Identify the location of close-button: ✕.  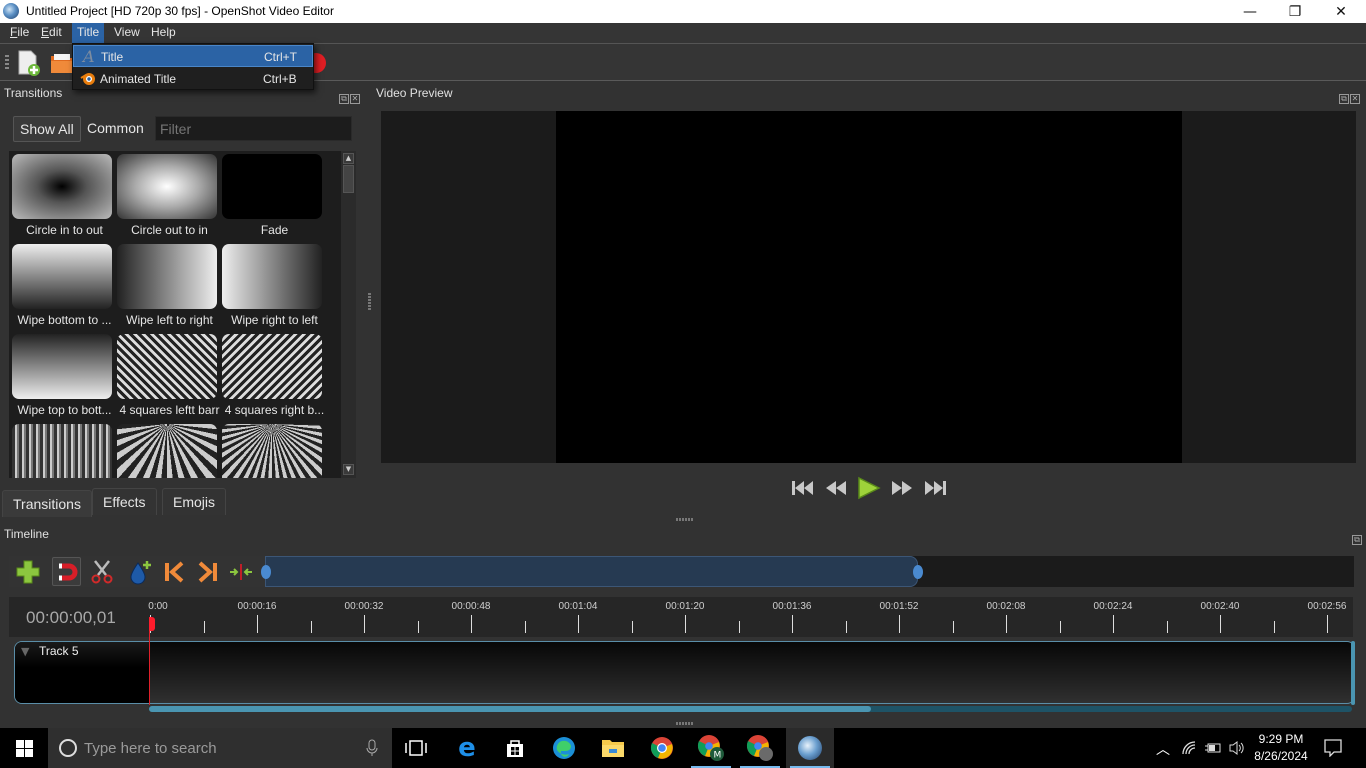
(1341, 11).